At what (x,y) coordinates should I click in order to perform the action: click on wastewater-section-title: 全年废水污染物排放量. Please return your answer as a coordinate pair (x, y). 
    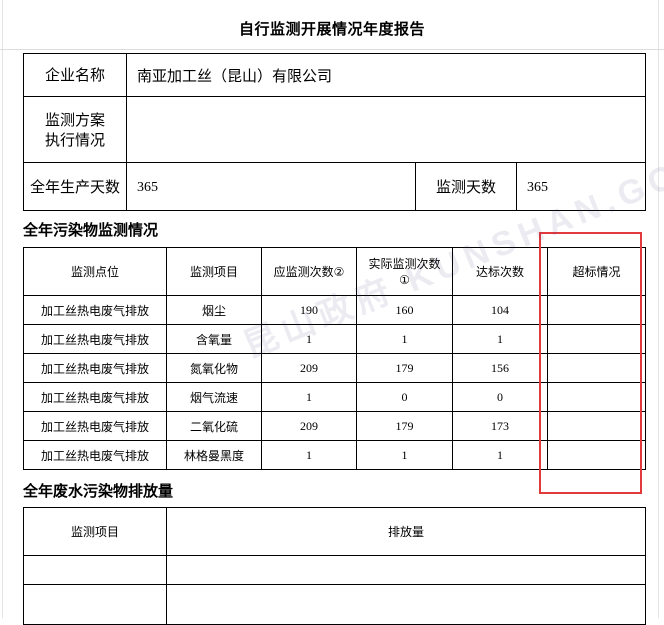
    Looking at the image, I should click on (98, 491).